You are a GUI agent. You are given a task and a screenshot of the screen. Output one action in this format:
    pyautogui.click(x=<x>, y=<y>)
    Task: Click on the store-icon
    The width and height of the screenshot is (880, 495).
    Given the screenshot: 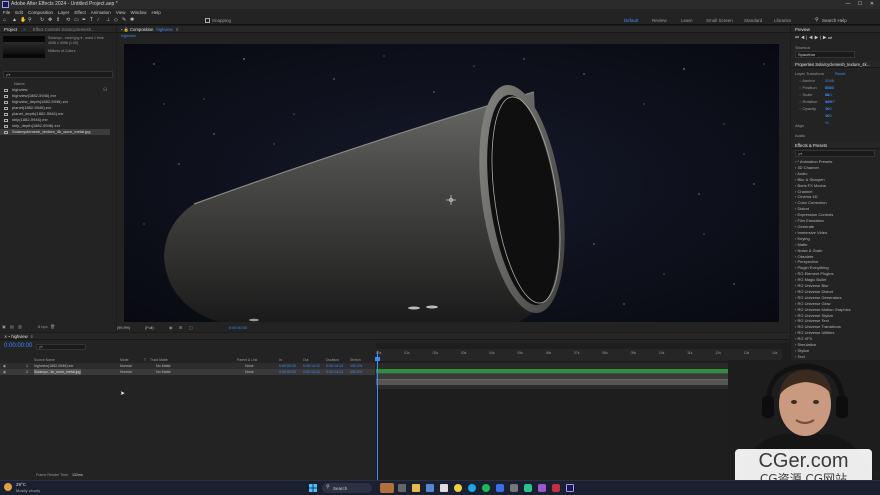 What is the action you would take?
    pyautogui.click(x=430, y=488)
    